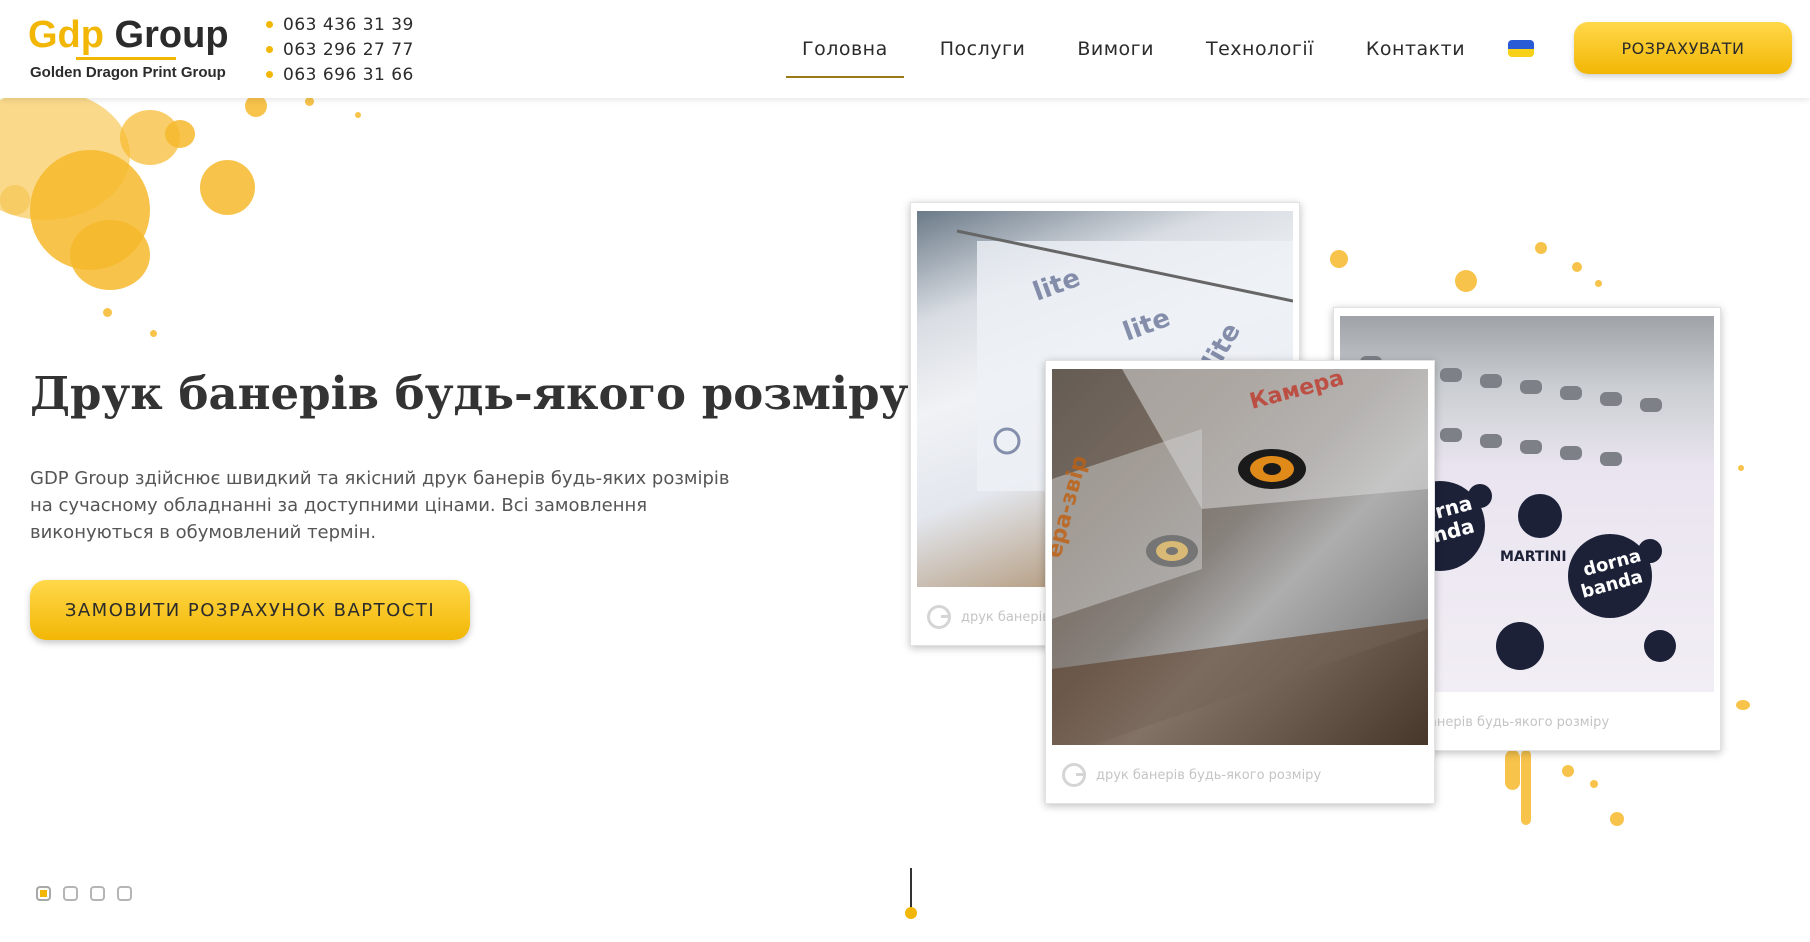 This screenshot has width=1810, height=942. I want to click on slider-pagination, so click(84, 893).